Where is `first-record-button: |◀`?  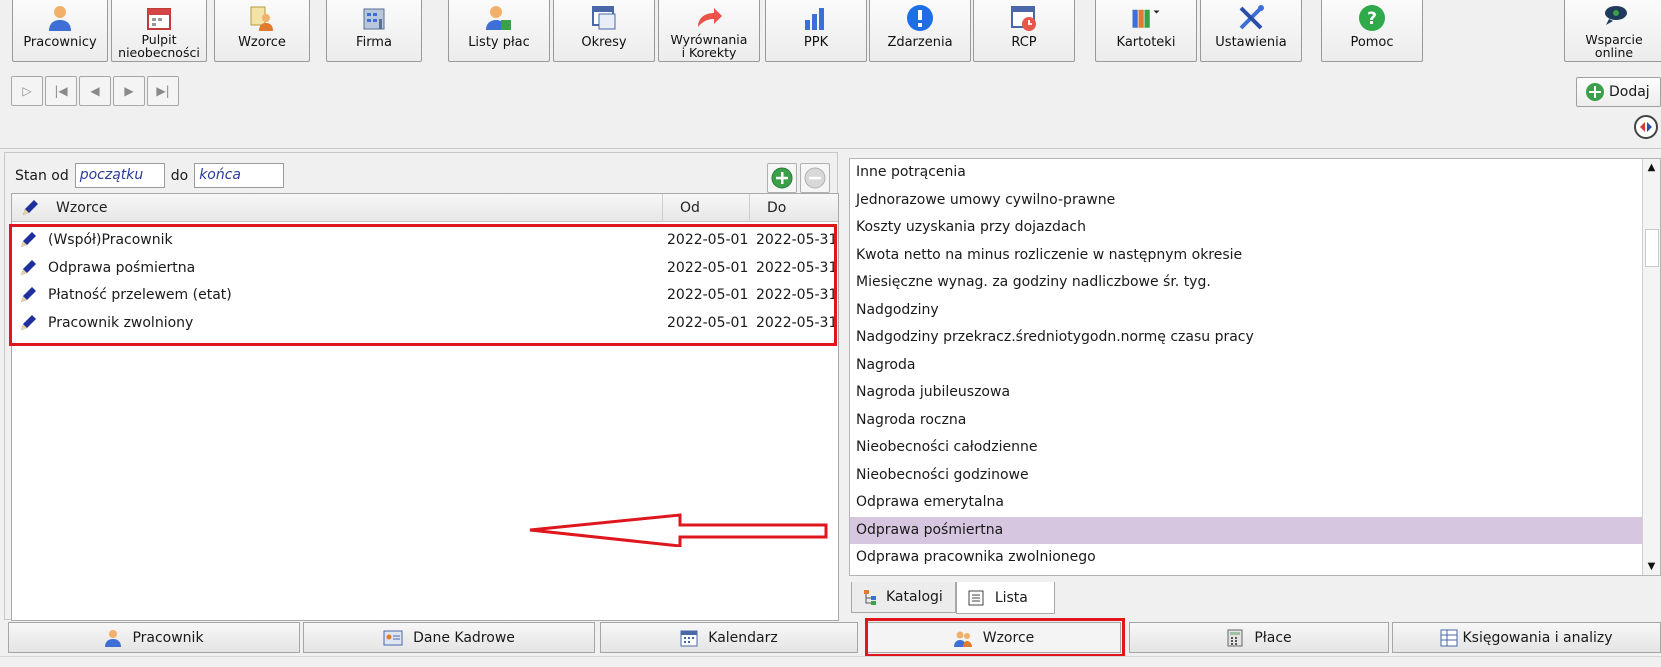
first-record-button: |◀ is located at coordinates (61, 91).